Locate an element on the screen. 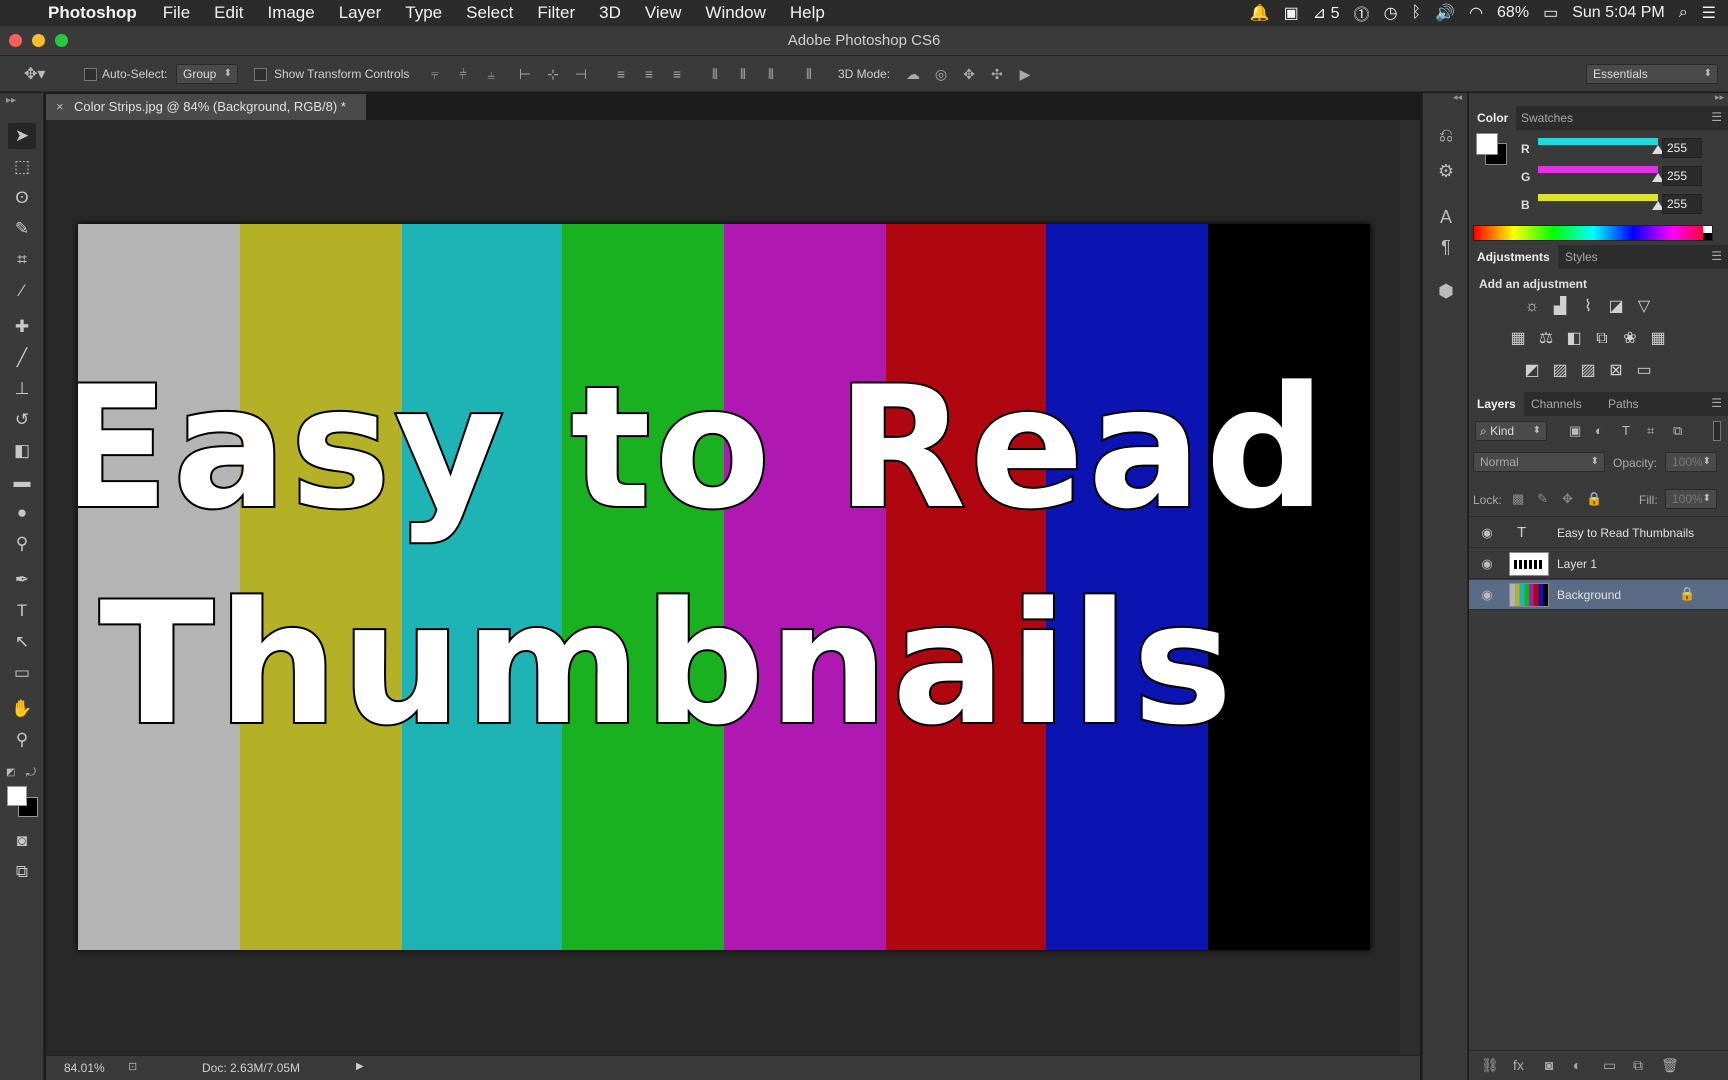  align-vcenter-icon: ⫩ is located at coordinates (463, 74).